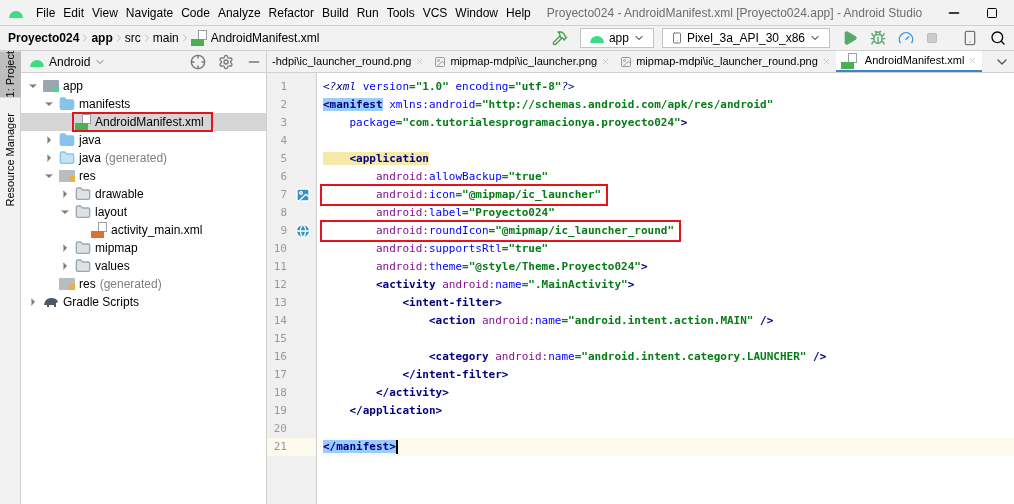  Describe the element at coordinates (627, 356) in the screenshot. I see `code-line: <category android:name="android.intent.category.LAUNCHER" />` at that location.